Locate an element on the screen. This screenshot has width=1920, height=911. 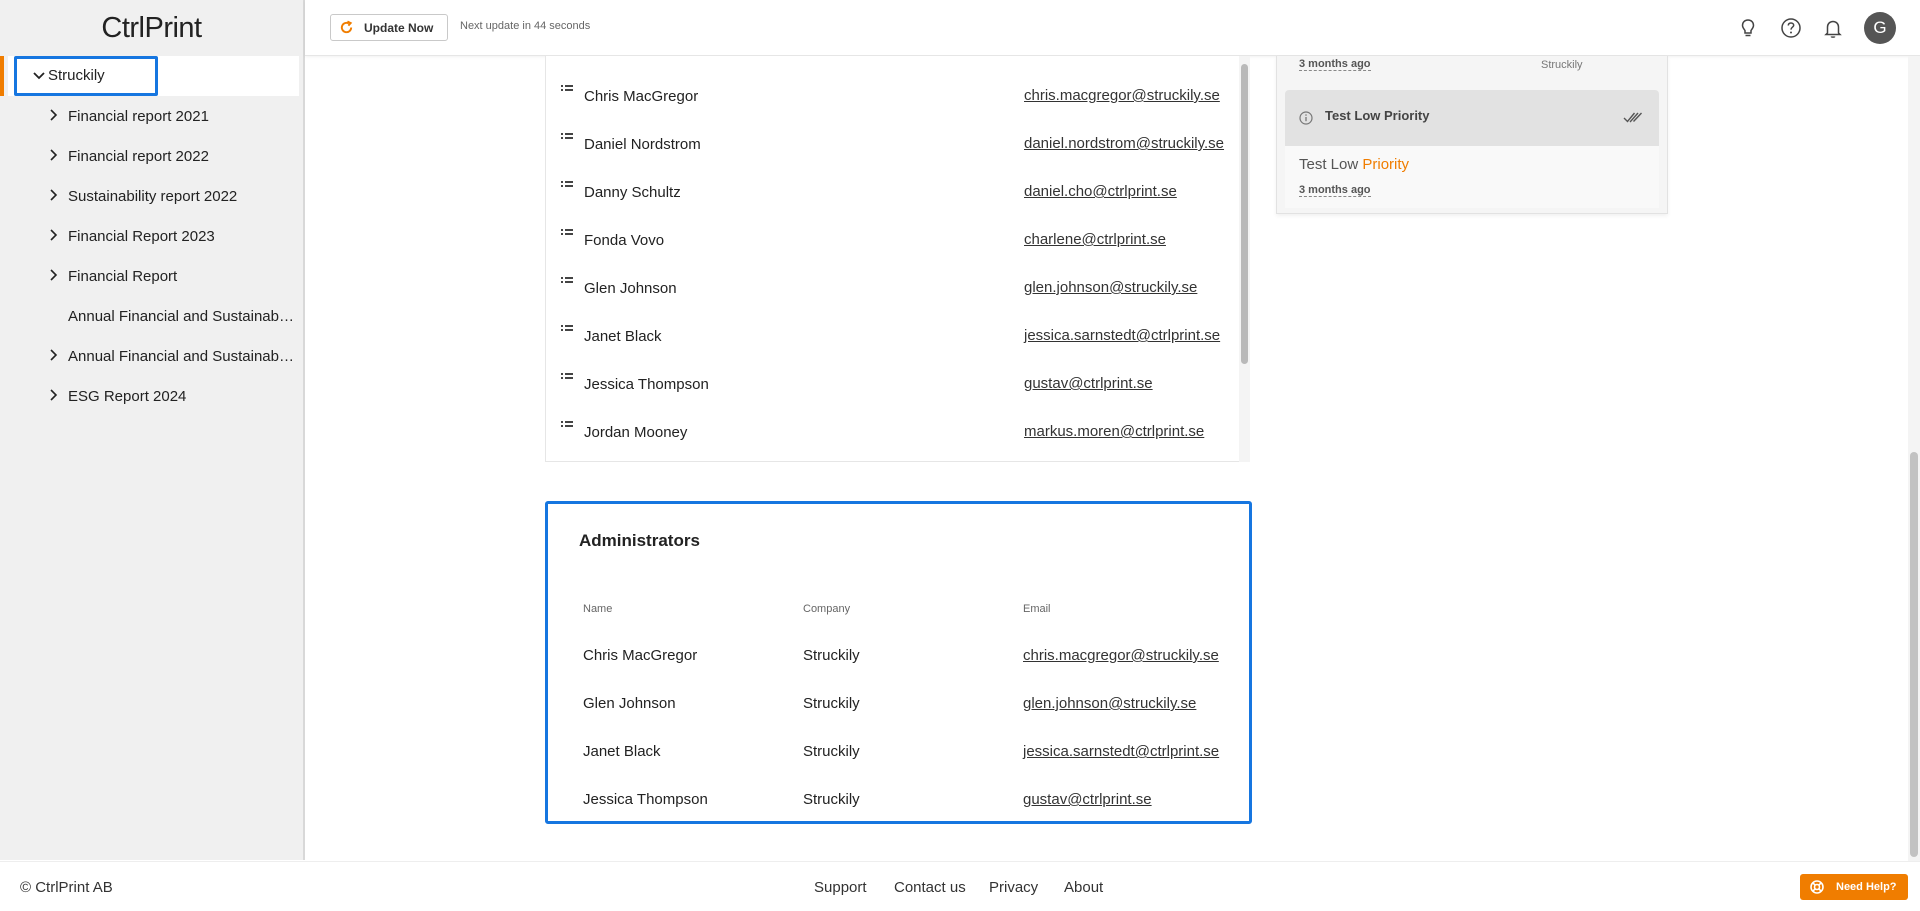
member-email-link: markus.moren@ctrlprint.se is located at coordinates (1114, 431).